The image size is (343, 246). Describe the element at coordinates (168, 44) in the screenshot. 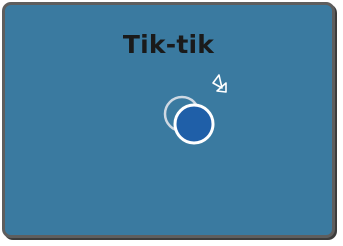

I see `card-title: Tik-tik` at that location.